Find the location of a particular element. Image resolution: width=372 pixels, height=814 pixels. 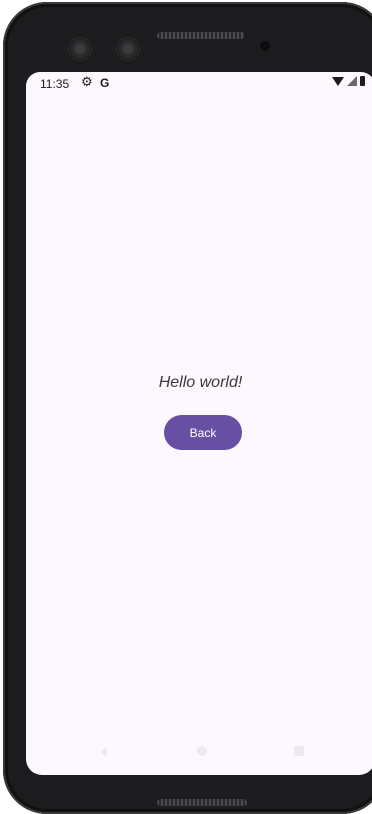

proximity-sensor is located at coordinates (265, 46).